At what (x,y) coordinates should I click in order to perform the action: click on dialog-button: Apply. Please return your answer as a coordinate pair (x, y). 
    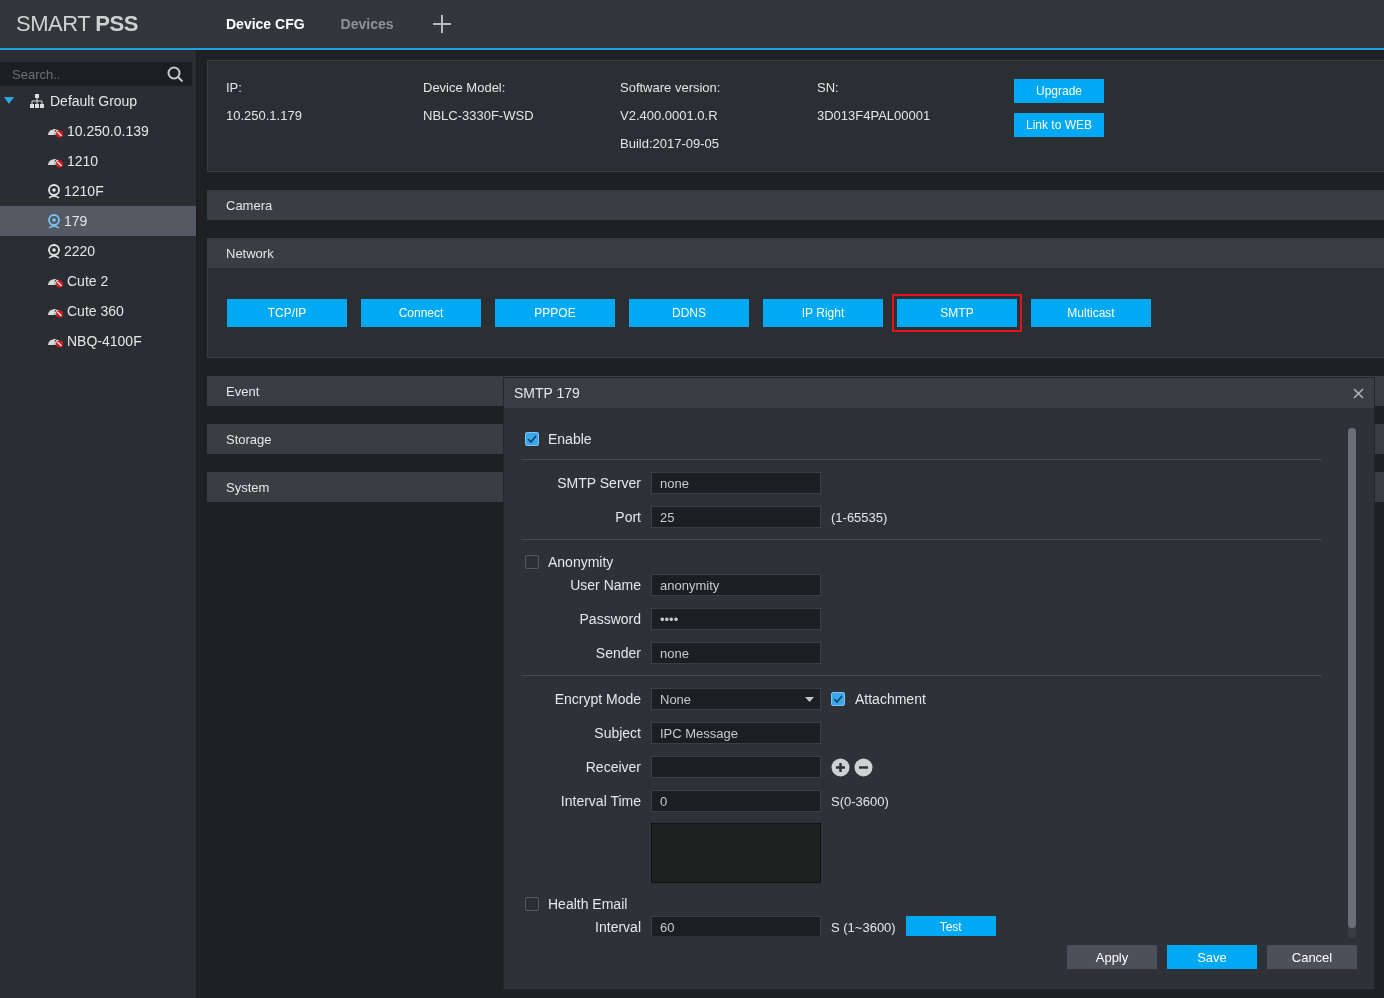
    Looking at the image, I should click on (1112, 957).